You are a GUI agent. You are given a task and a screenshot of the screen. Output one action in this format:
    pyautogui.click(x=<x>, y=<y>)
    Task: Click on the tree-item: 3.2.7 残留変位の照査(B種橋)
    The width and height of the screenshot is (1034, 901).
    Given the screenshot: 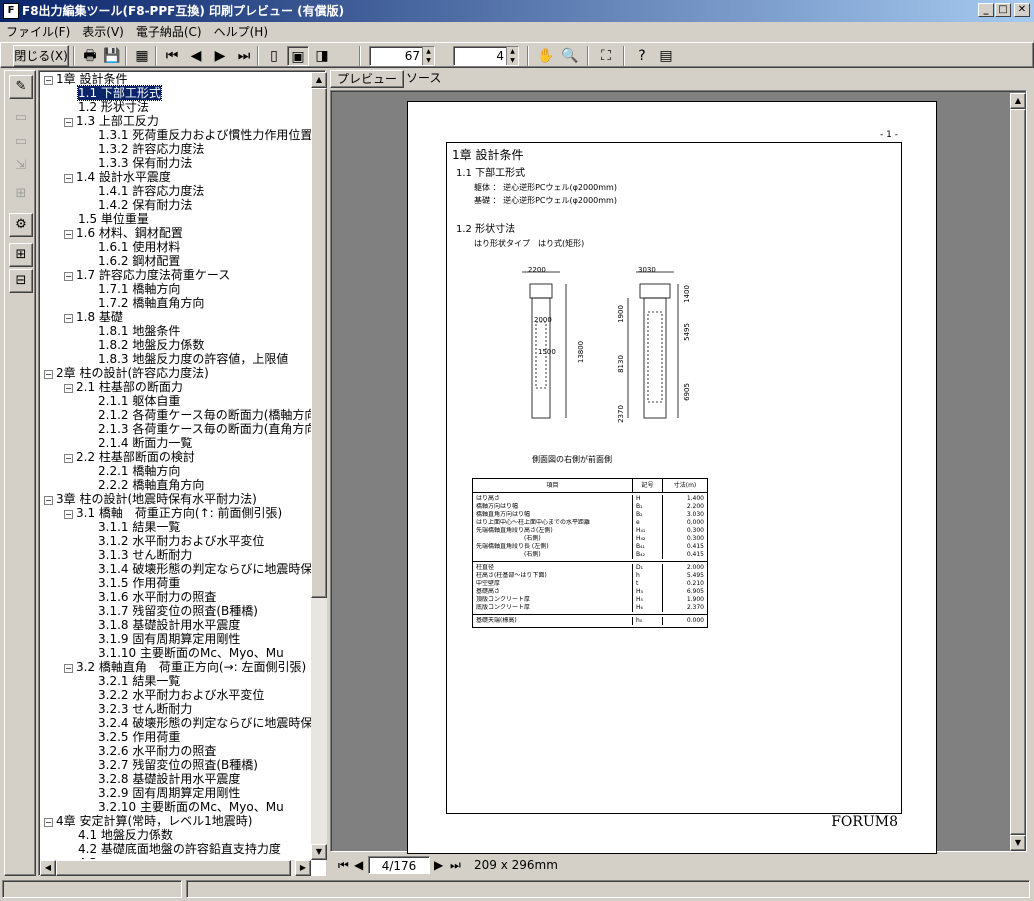 What is the action you would take?
    pyautogui.click(x=171, y=765)
    